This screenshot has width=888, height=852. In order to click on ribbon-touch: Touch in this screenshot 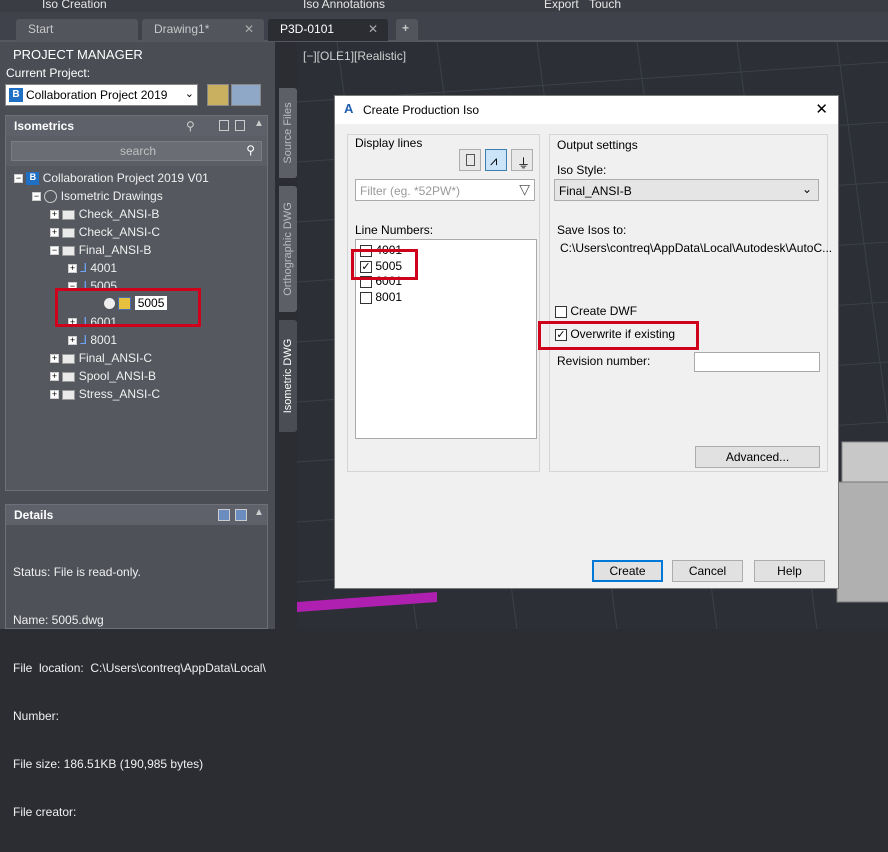, I will do `click(605, 5)`.